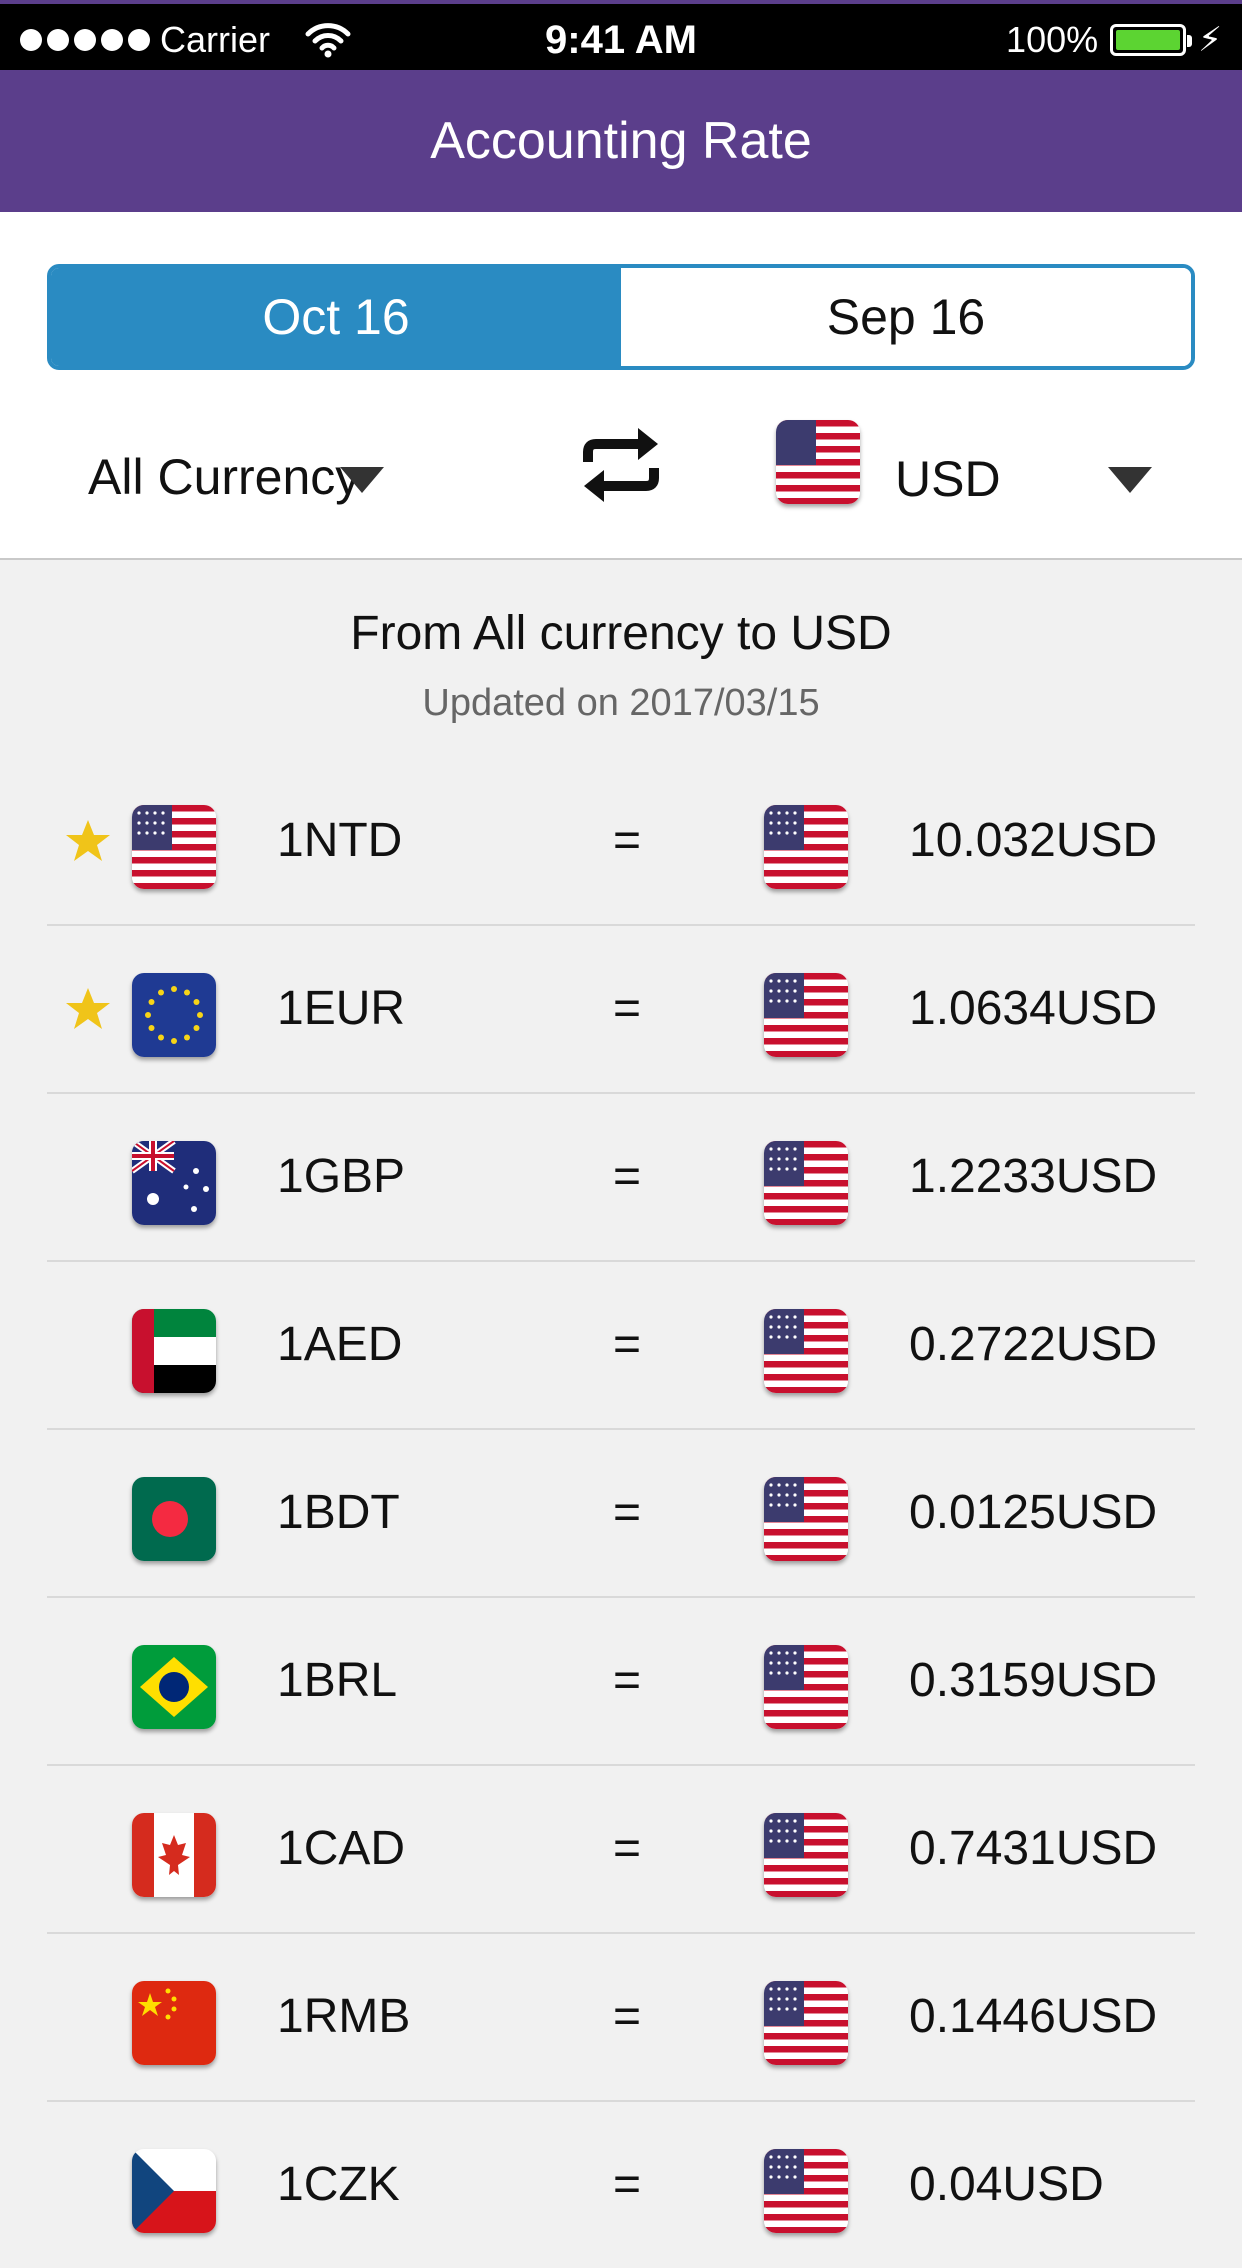 The height and width of the screenshot is (2268, 1242). I want to click on updated-date: Updated on 2017/03/15, so click(621, 703).